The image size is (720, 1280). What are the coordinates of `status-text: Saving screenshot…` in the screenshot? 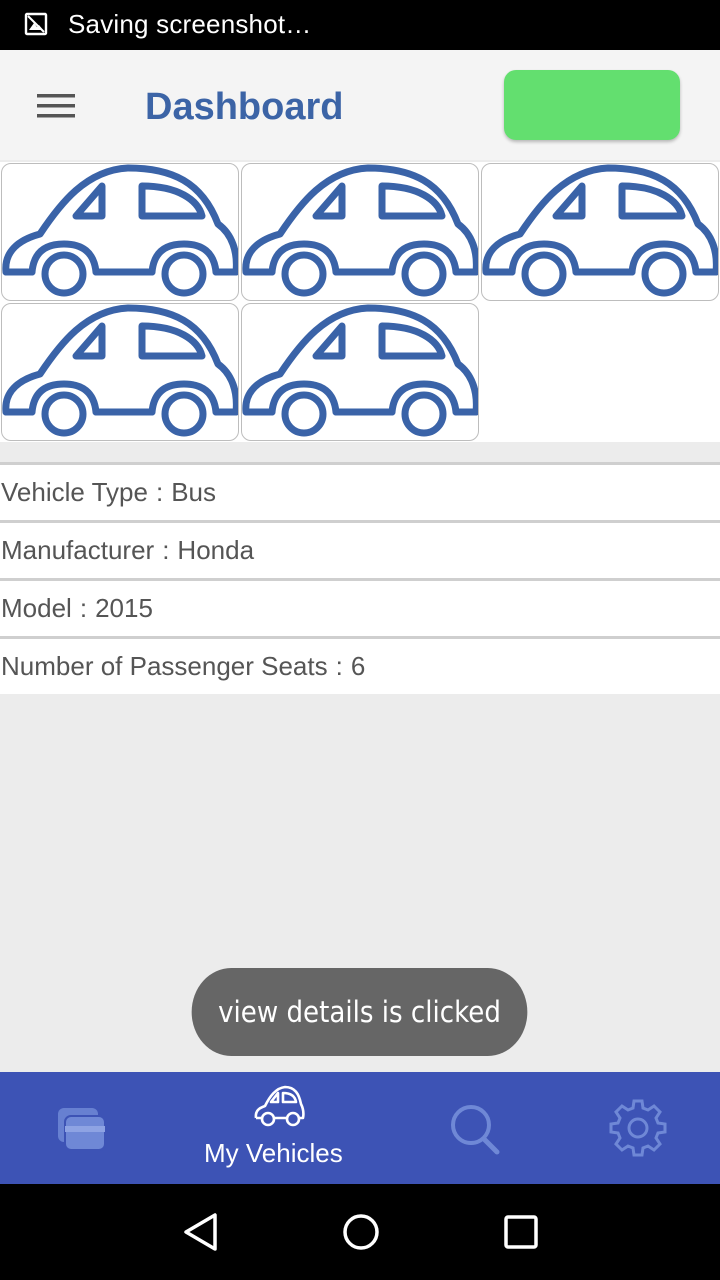 It's located at (190, 24).